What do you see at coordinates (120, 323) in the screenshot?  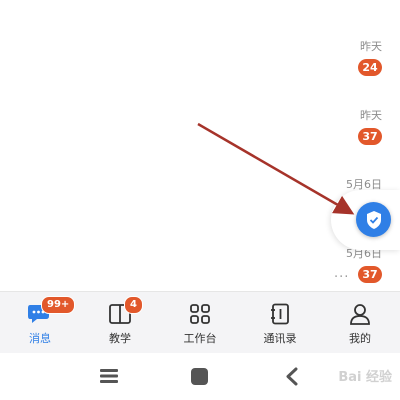 I see `tab-teaching: 4 教学` at bounding box center [120, 323].